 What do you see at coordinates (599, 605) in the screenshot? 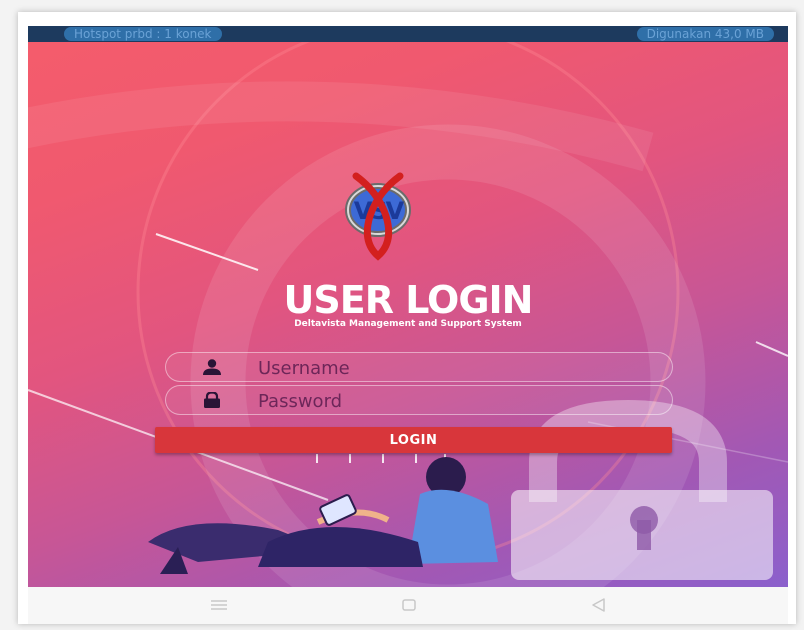
I see `back-icon` at bounding box center [599, 605].